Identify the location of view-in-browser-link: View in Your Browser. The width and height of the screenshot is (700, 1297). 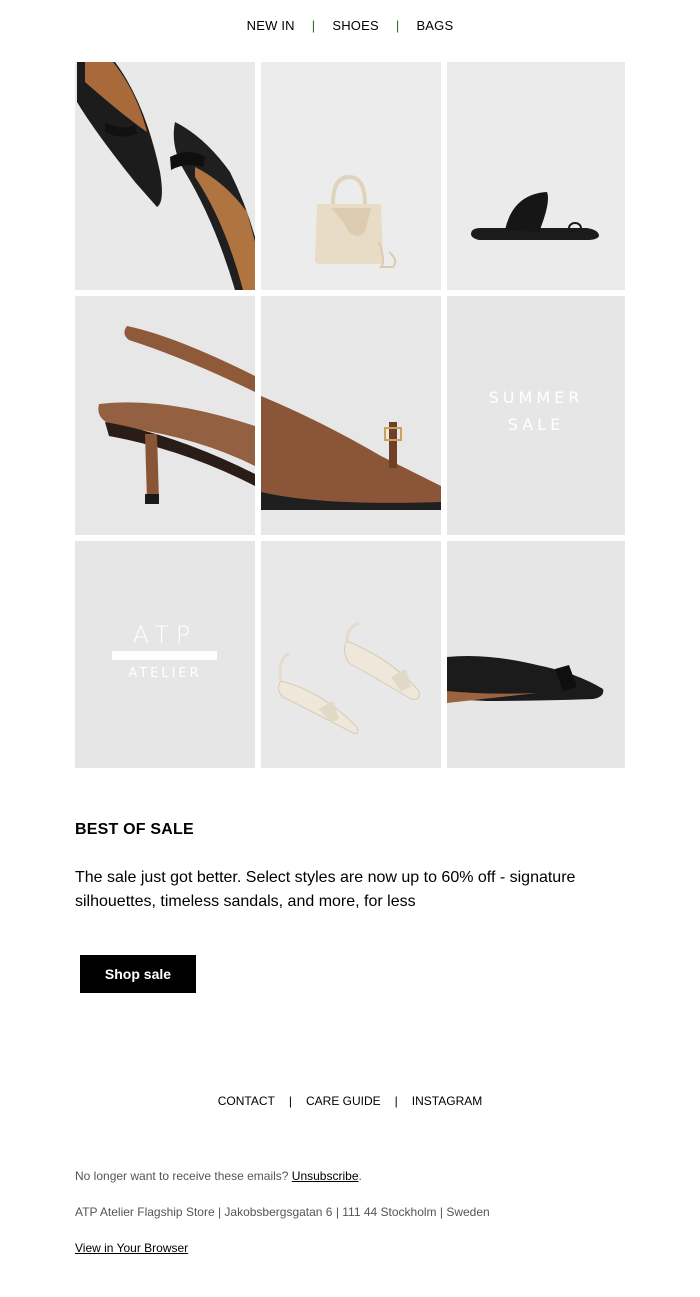
(131, 1248).